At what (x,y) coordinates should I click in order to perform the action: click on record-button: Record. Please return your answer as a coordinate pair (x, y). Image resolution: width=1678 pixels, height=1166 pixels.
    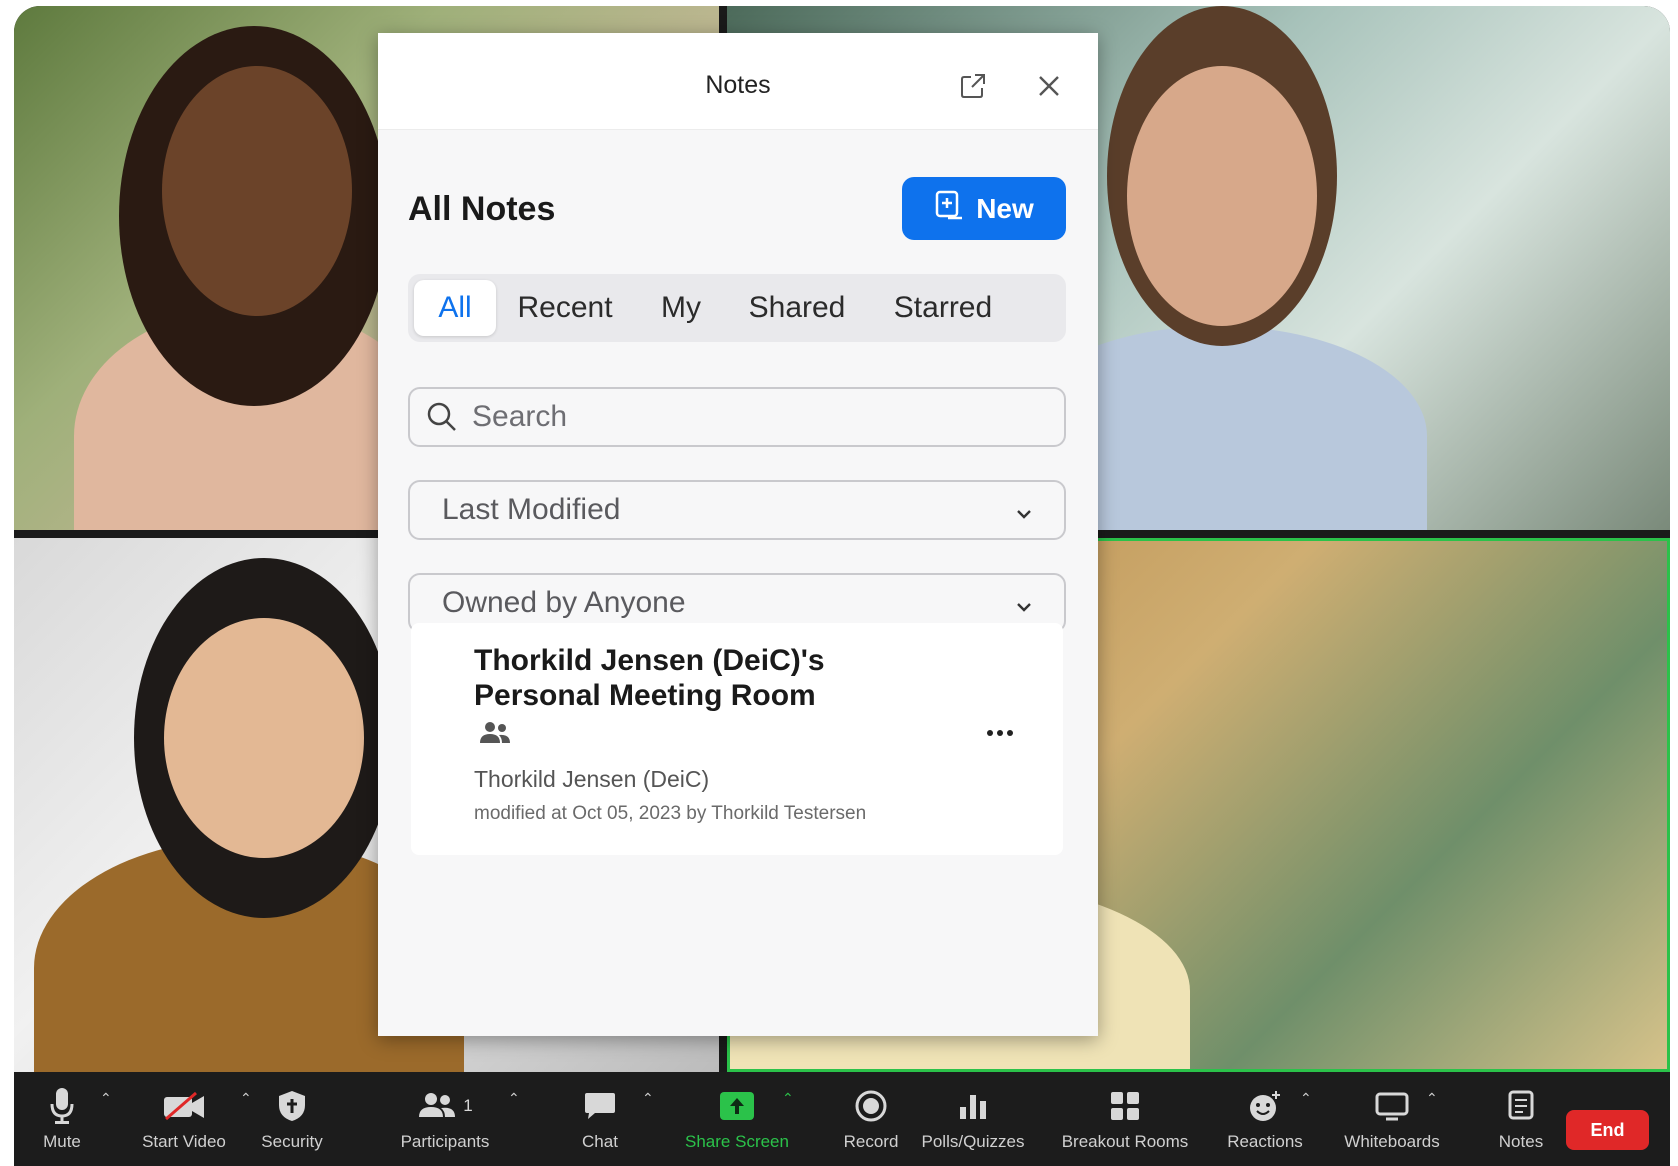
    Looking at the image, I should click on (871, 1122).